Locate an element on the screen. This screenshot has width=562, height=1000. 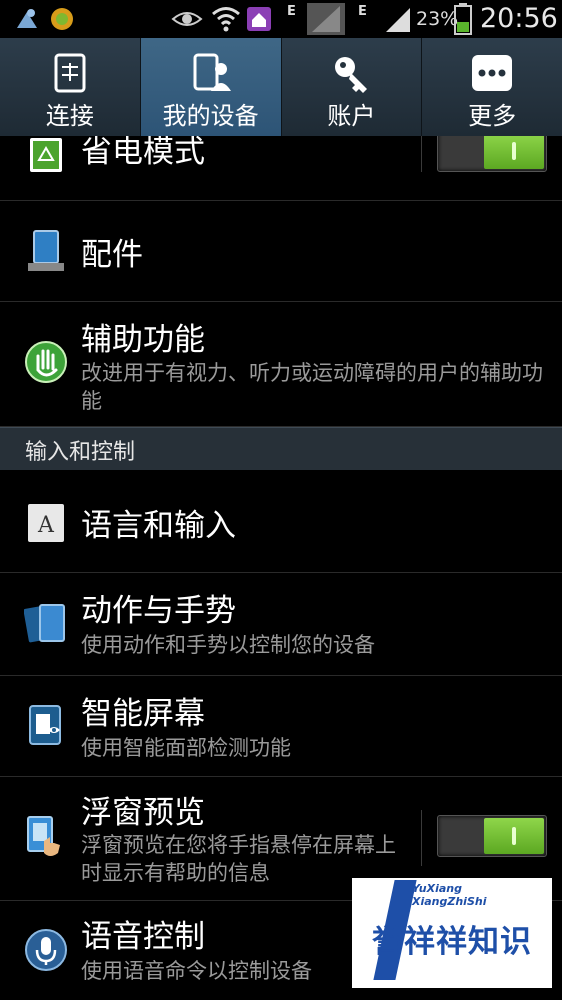
setting-title: 省电模式 is located at coordinates (143, 153).